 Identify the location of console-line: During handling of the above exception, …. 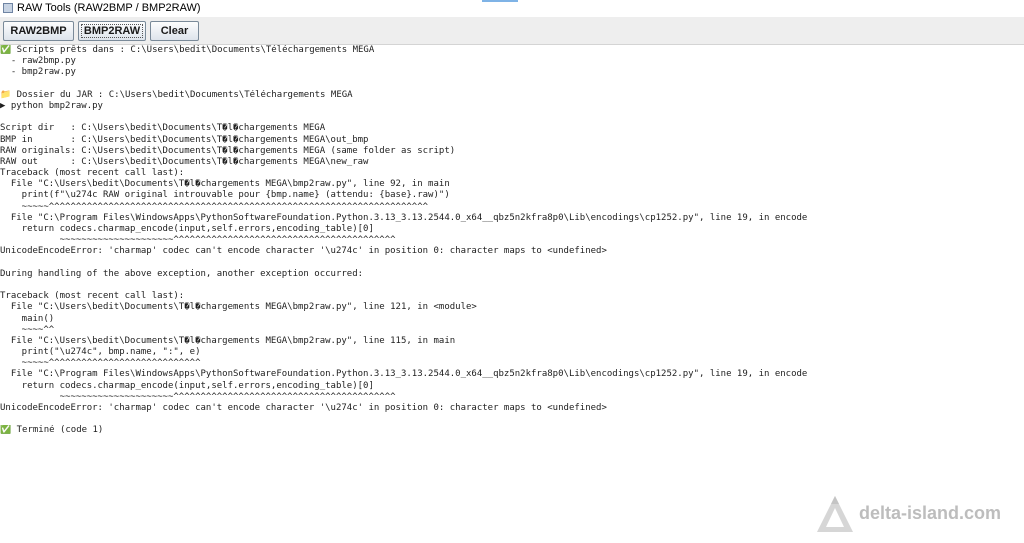
(182, 273).